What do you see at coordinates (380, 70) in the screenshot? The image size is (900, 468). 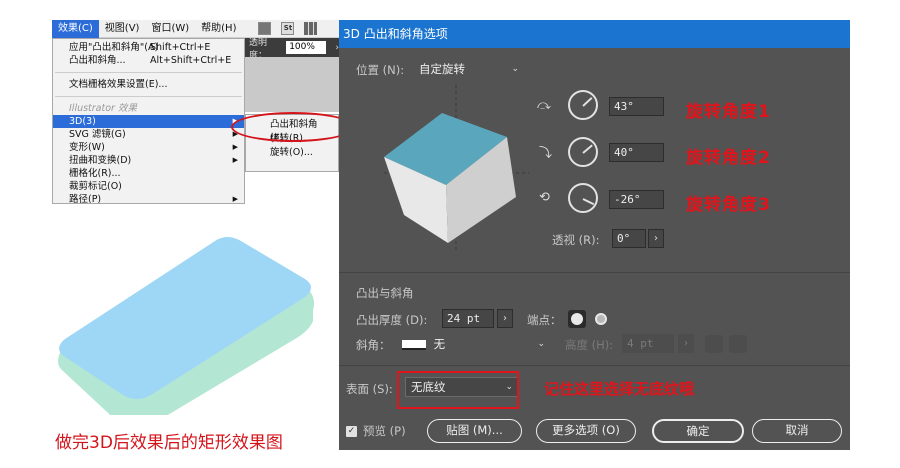 I see `position-label: 位置 (N):` at bounding box center [380, 70].